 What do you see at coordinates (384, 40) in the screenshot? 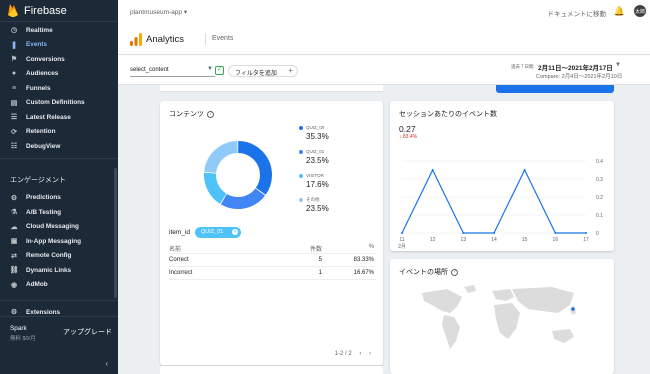
I see `page-header: Analytics Events` at bounding box center [384, 40].